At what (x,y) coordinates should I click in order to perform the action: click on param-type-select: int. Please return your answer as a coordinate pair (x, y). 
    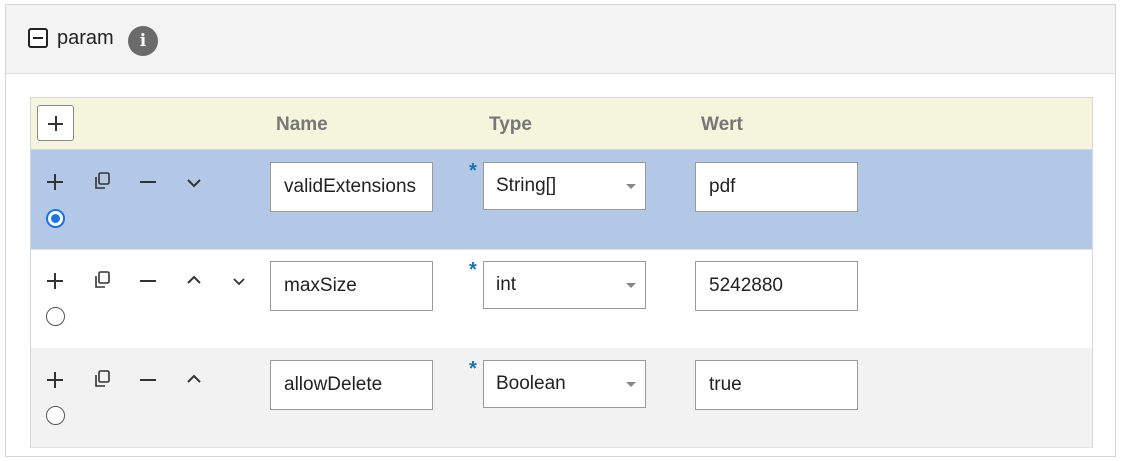
    Looking at the image, I should click on (564, 285).